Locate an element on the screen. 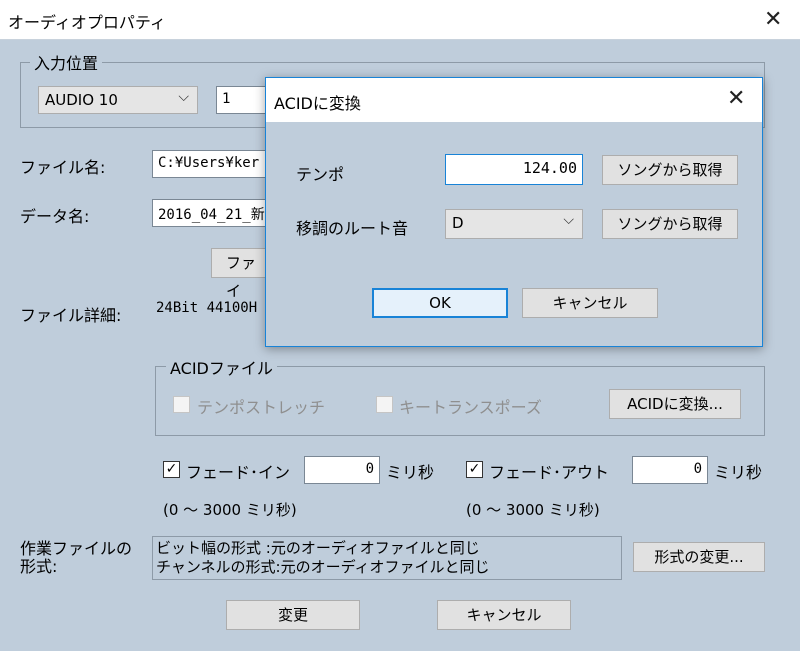 The width and height of the screenshot is (800, 651). key-value: D is located at coordinates (458, 223).